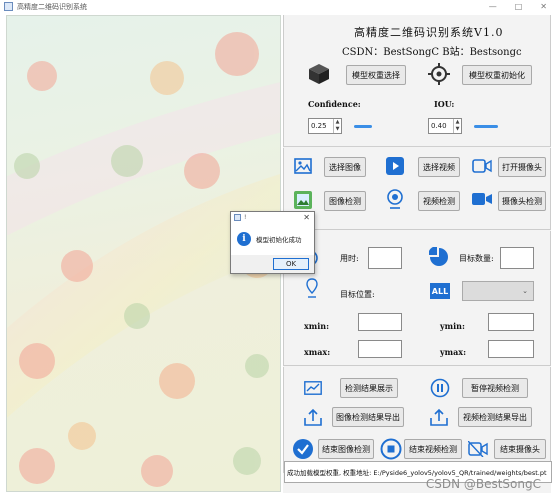  Describe the element at coordinates (334, 104) in the screenshot. I see `confidence-label: Confidence:` at that location.